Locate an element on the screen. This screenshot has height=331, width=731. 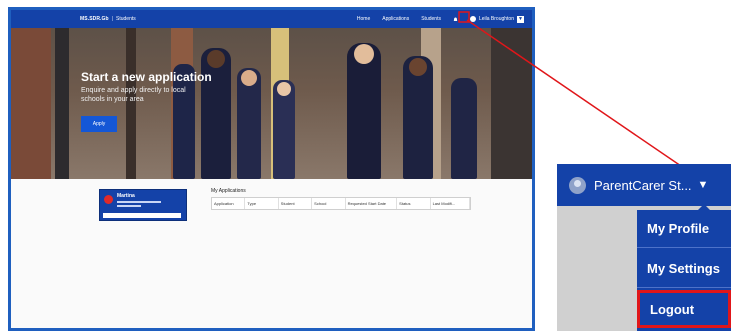
menu-item-my-profile: My Profile is located at coordinates (684, 229).